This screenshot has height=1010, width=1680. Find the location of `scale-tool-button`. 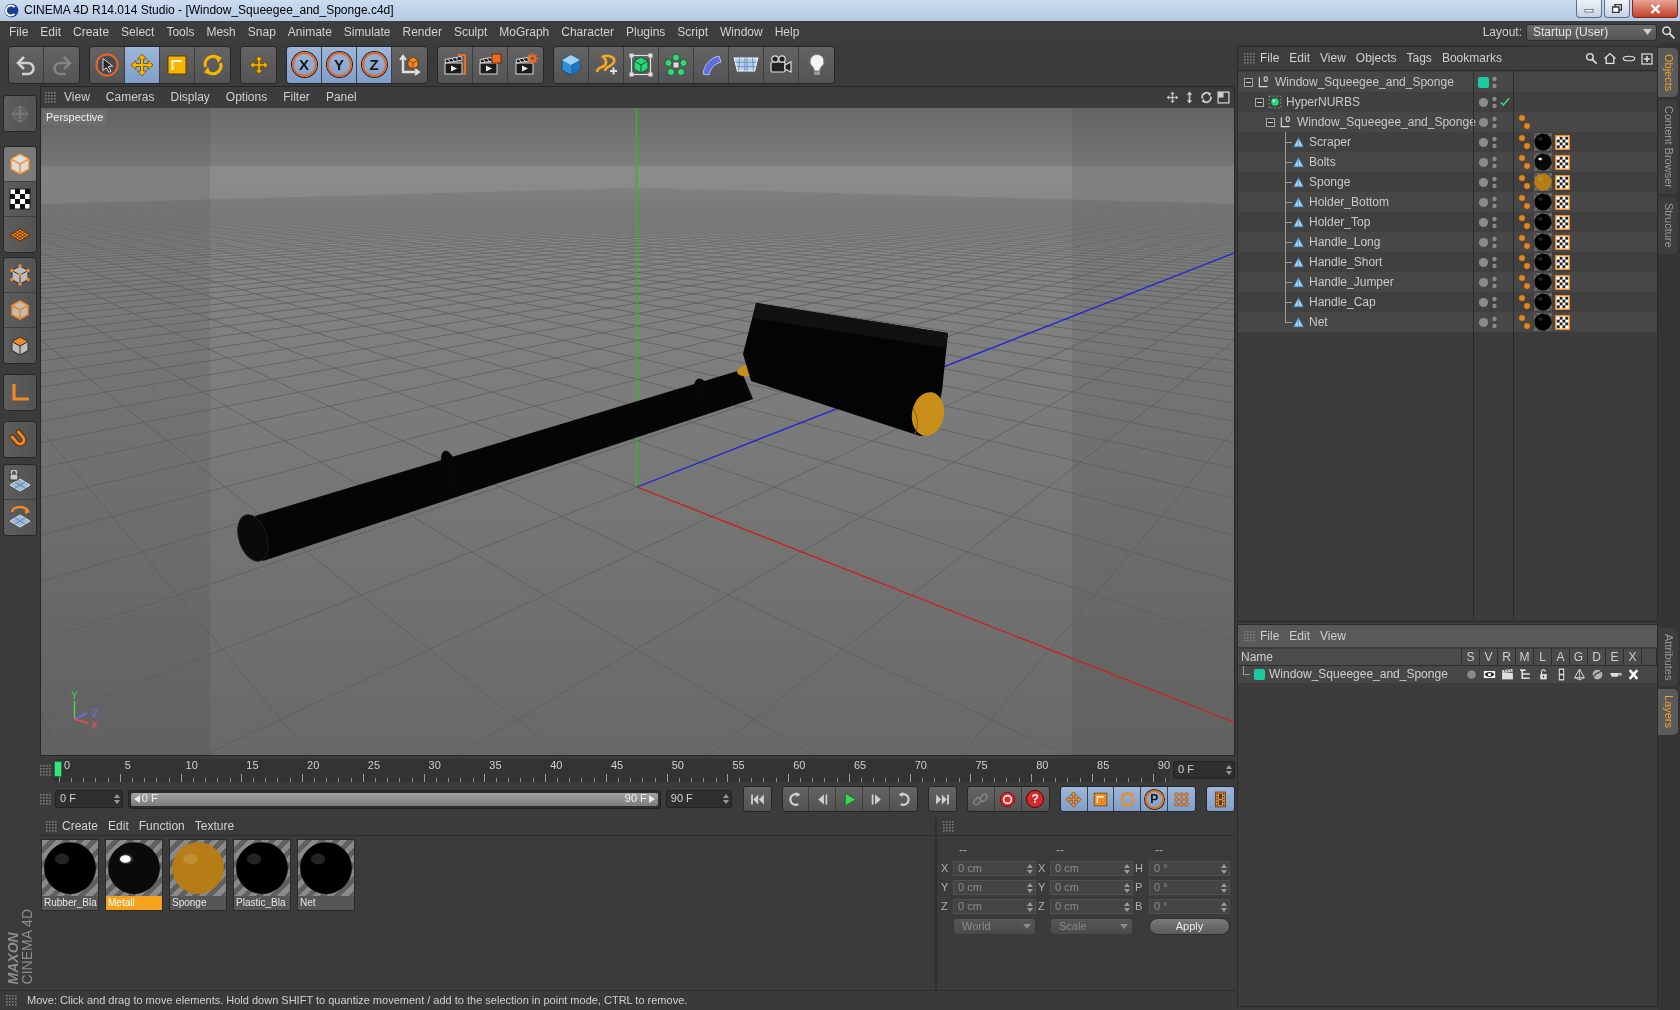

scale-tool-button is located at coordinates (177, 64).